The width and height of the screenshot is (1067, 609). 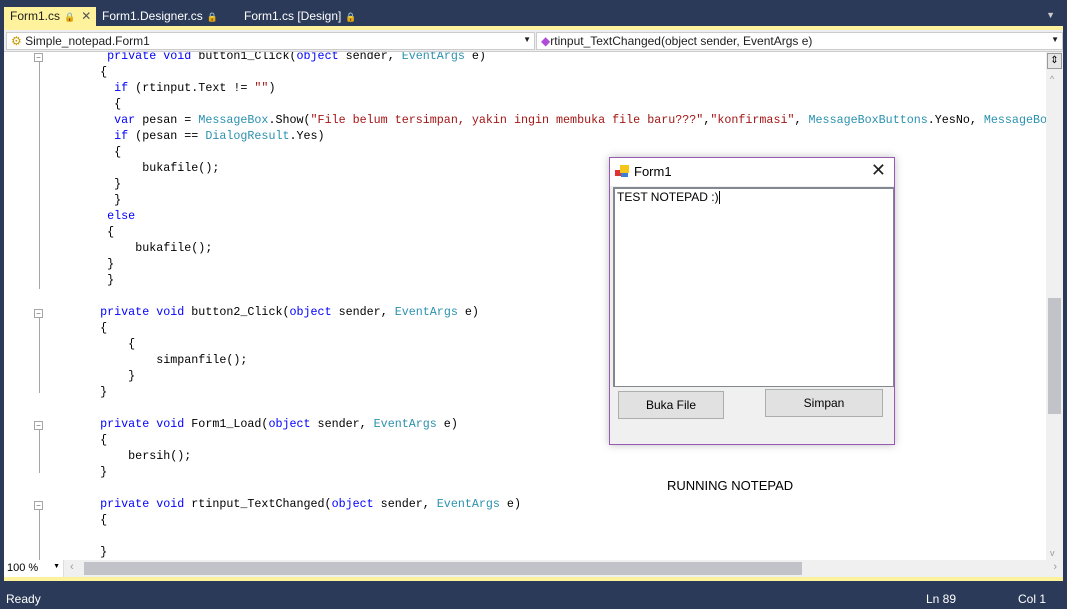 I want to click on tab-form1-design: Form1.cs [Design] 🔒, so click(x=300, y=16).